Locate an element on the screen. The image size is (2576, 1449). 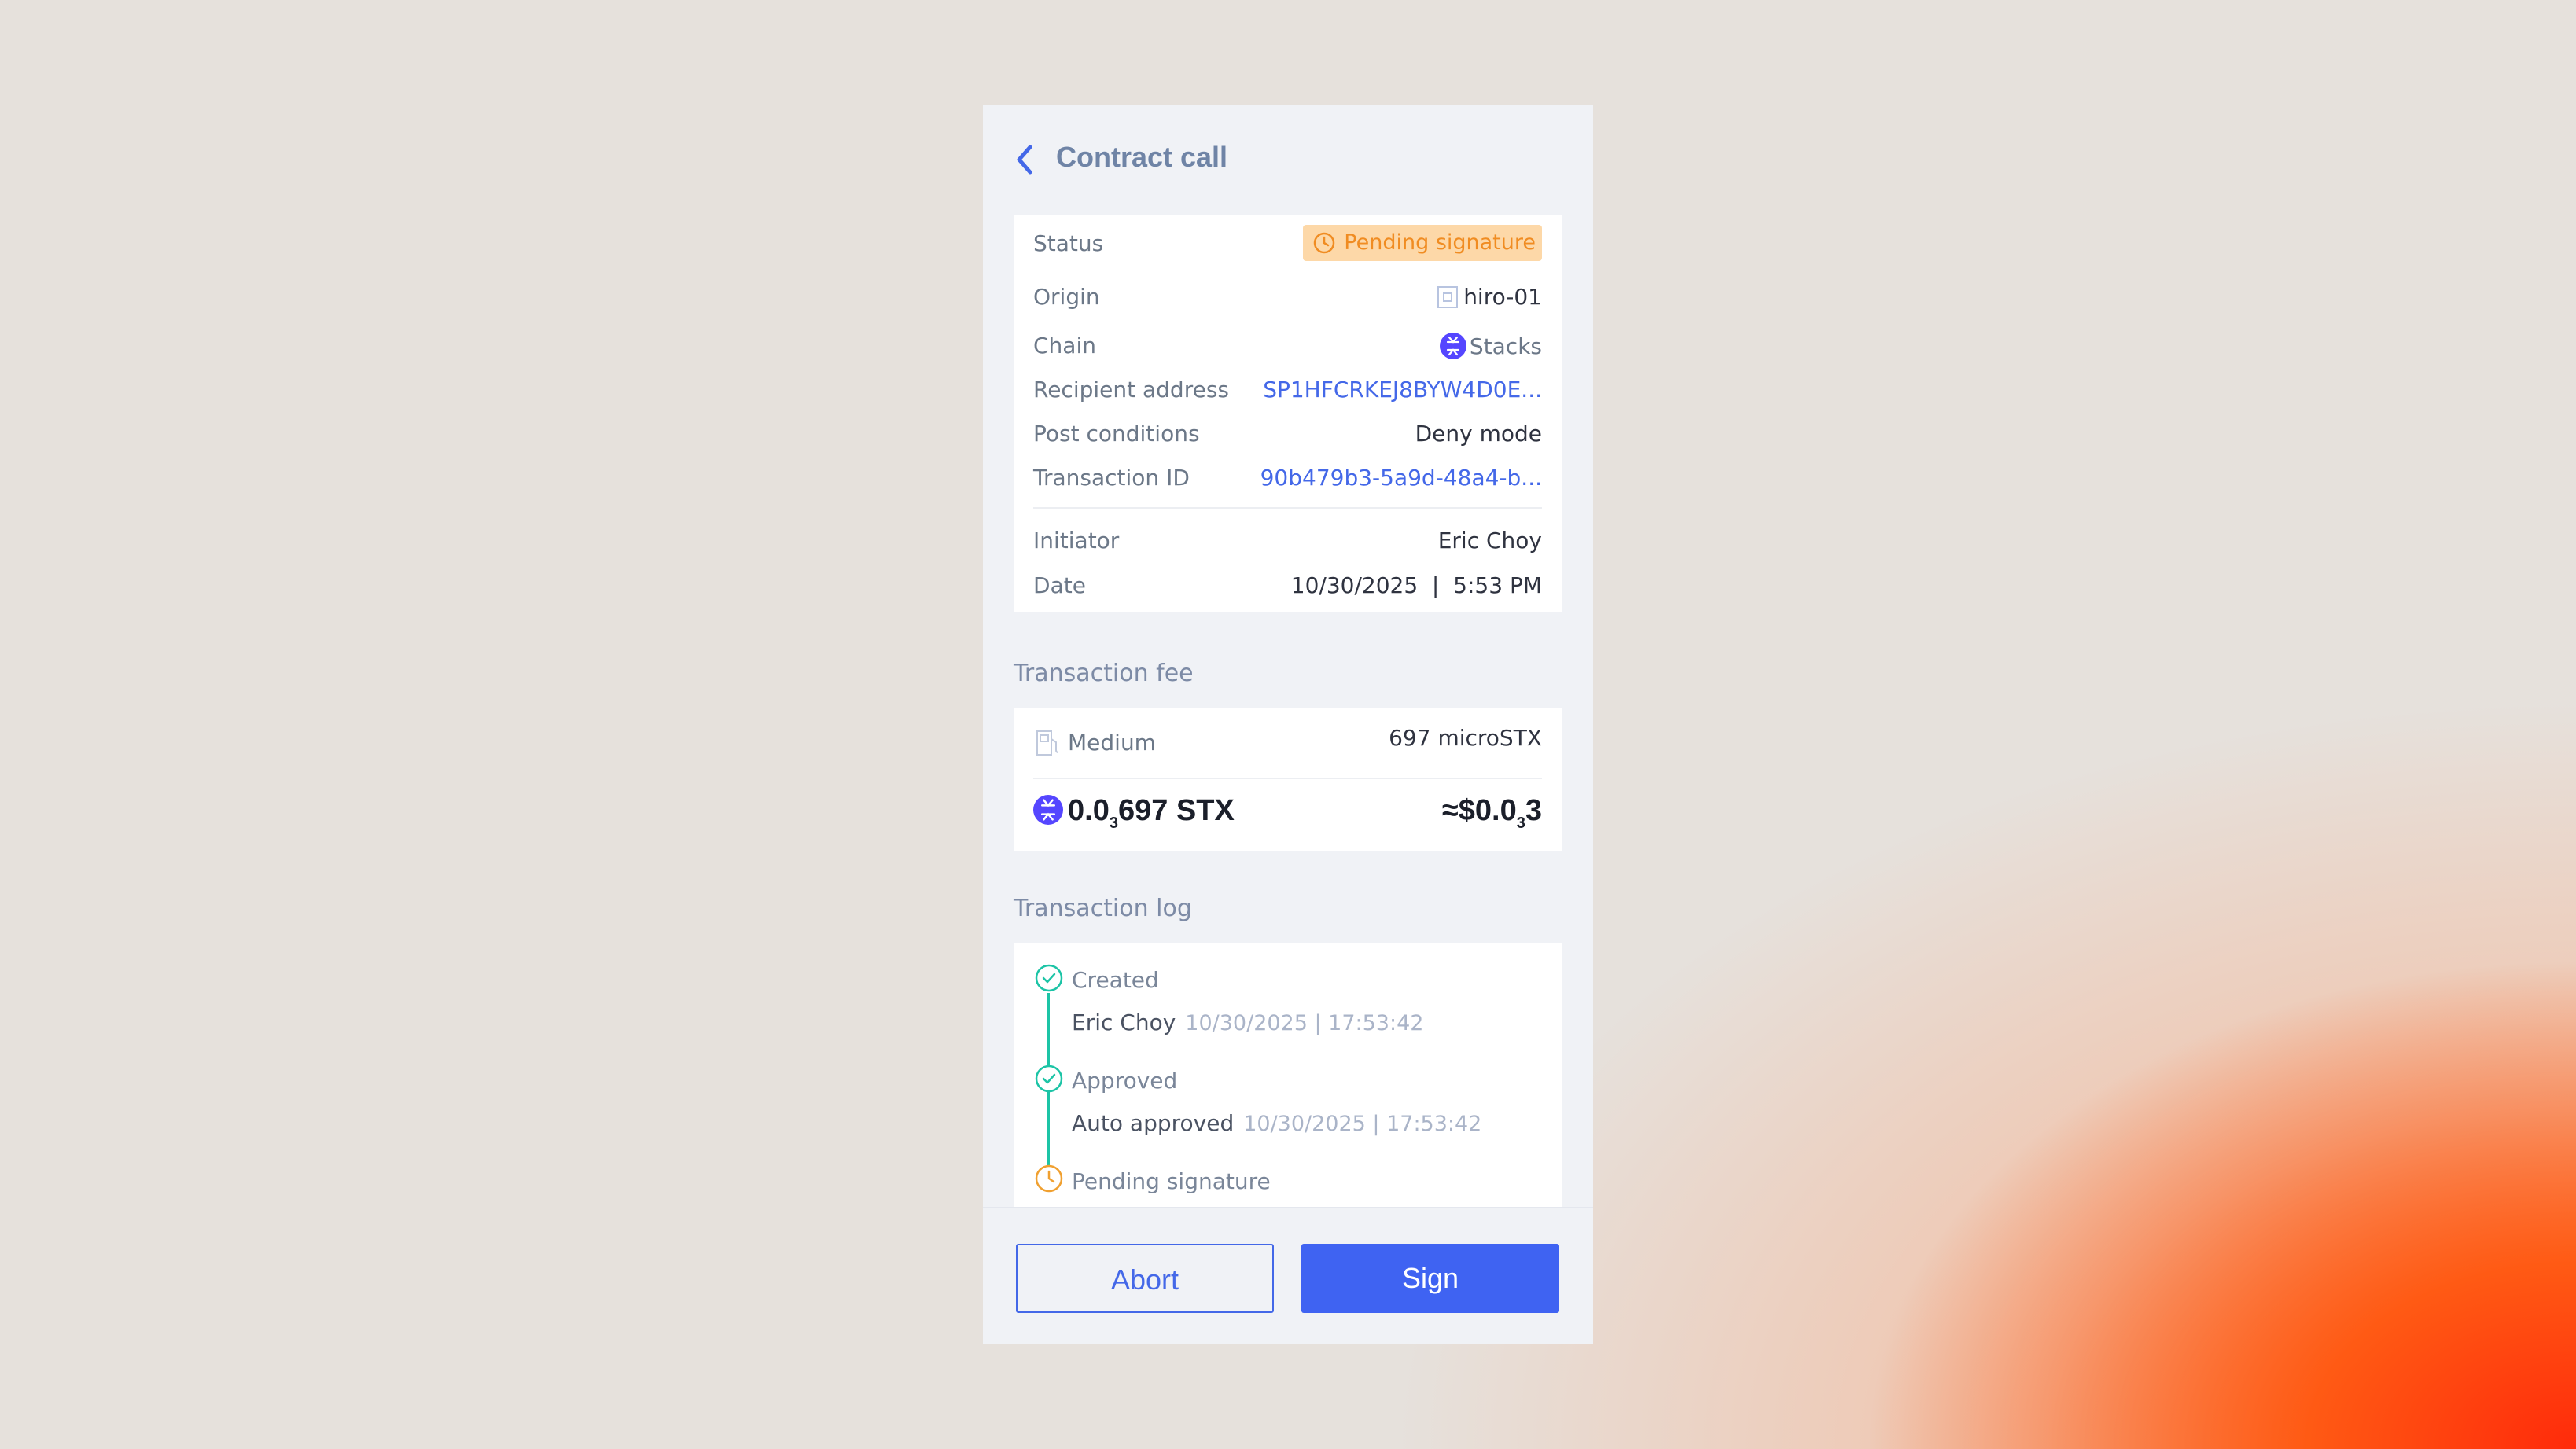
fee-usd-prefix: ≈$0.0 is located at coordinates (1479, 810).